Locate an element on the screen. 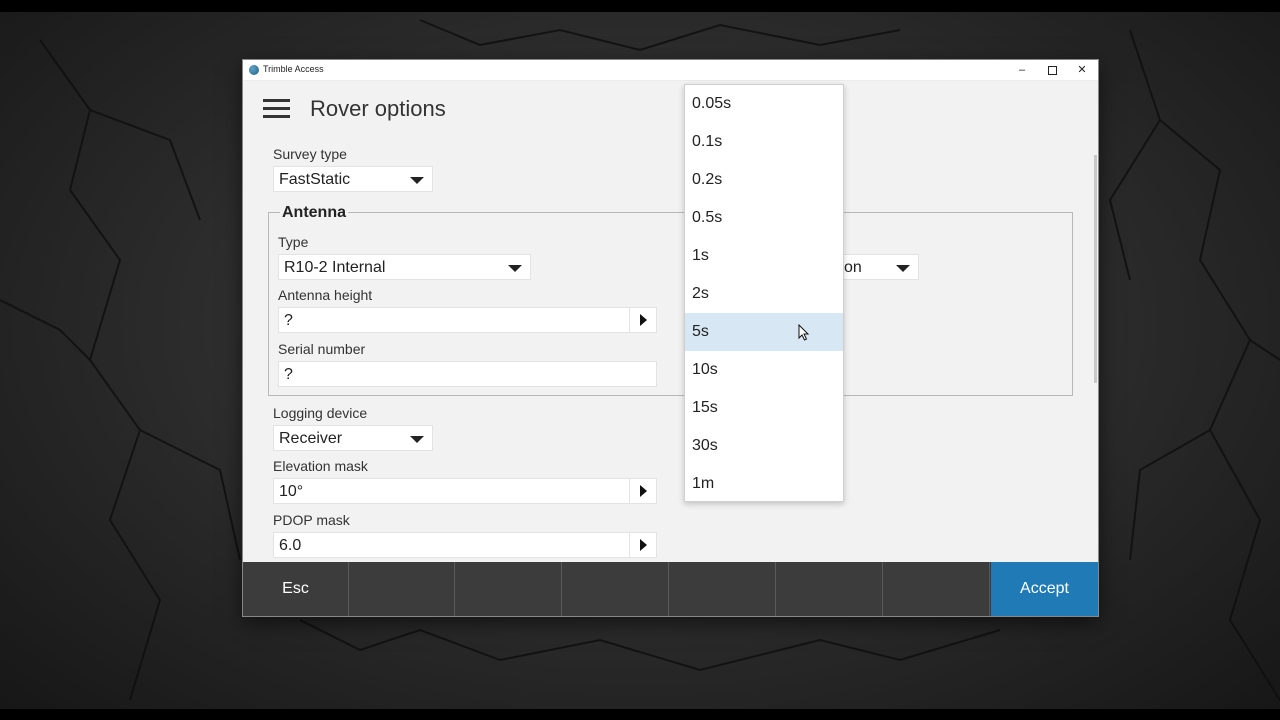 Image resolution: width=1280 pixels, height=720 pixels. scrollbar is located at coordinates (1095, 269).